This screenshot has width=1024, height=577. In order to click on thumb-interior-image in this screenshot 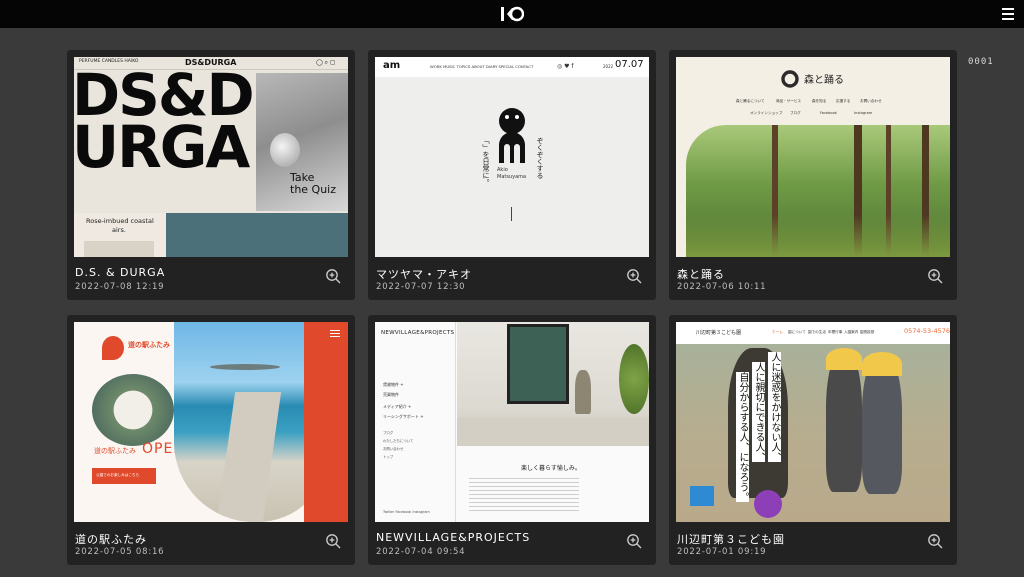, I will do `click(553, 384)`.